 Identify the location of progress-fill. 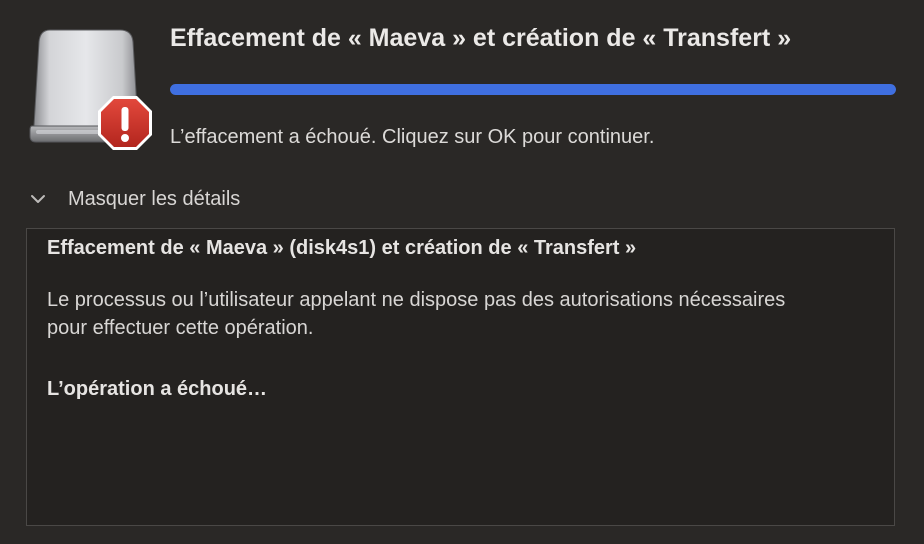
(533, 89).